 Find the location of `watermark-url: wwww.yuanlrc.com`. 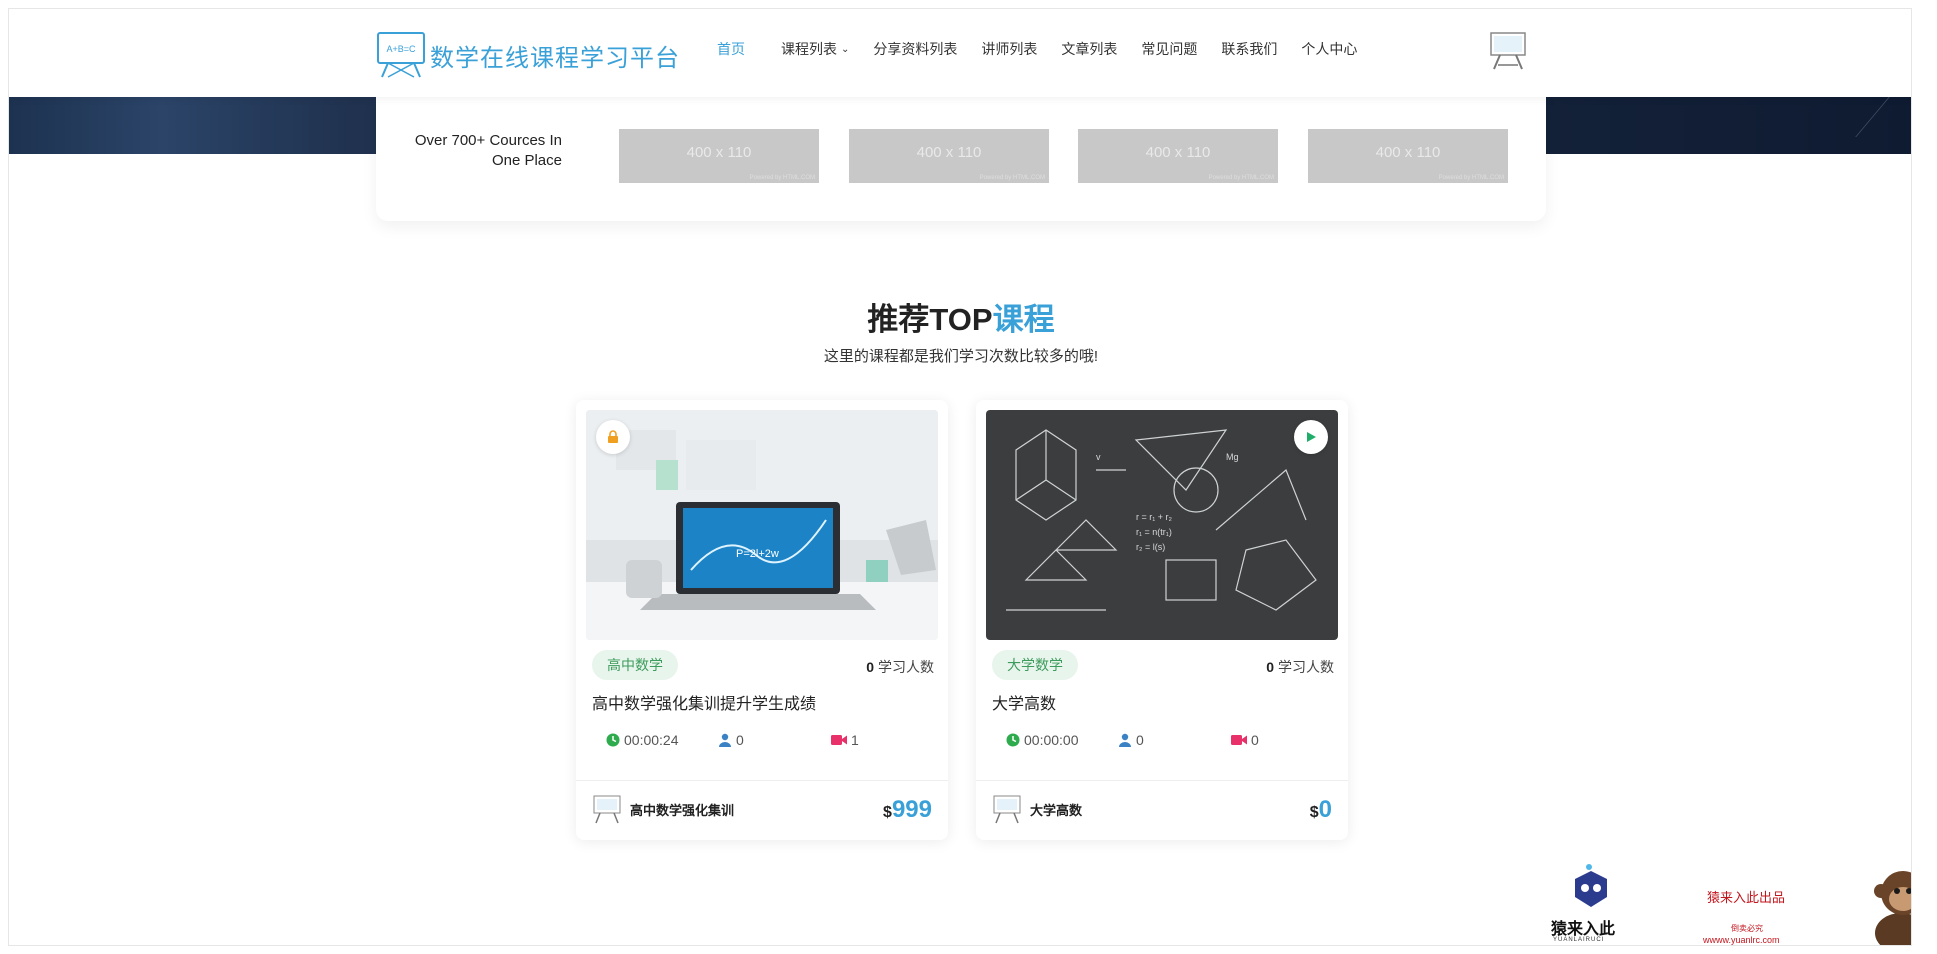

watermark-url: wwww.yuanlrc.com is located at coordinates (1741, 940).